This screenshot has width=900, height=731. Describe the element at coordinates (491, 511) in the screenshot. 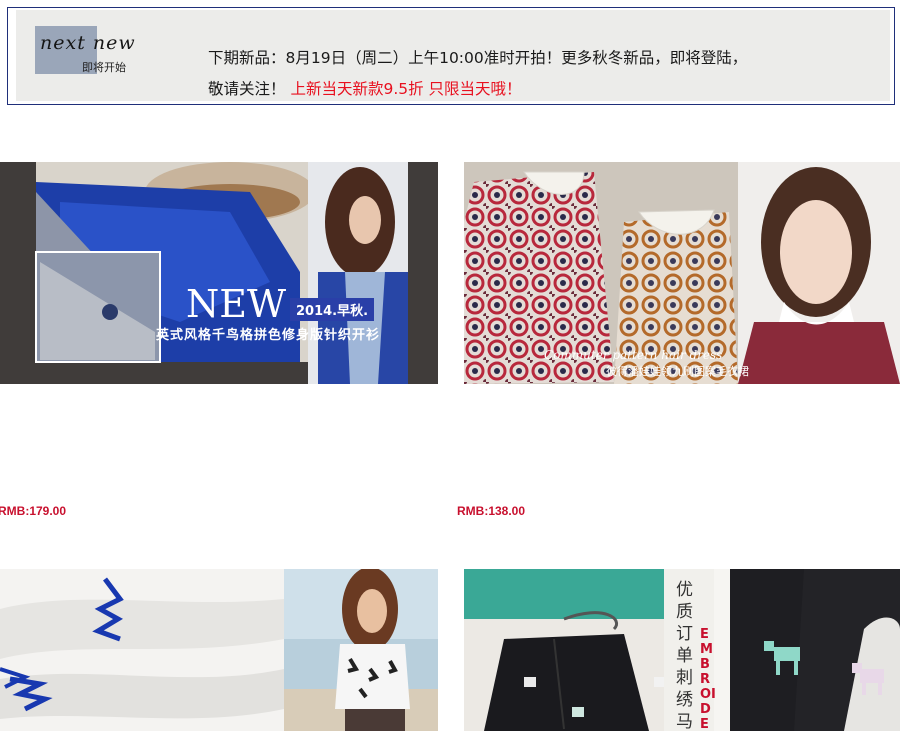

I see `price-label-2: RMB:138.00` at that location.